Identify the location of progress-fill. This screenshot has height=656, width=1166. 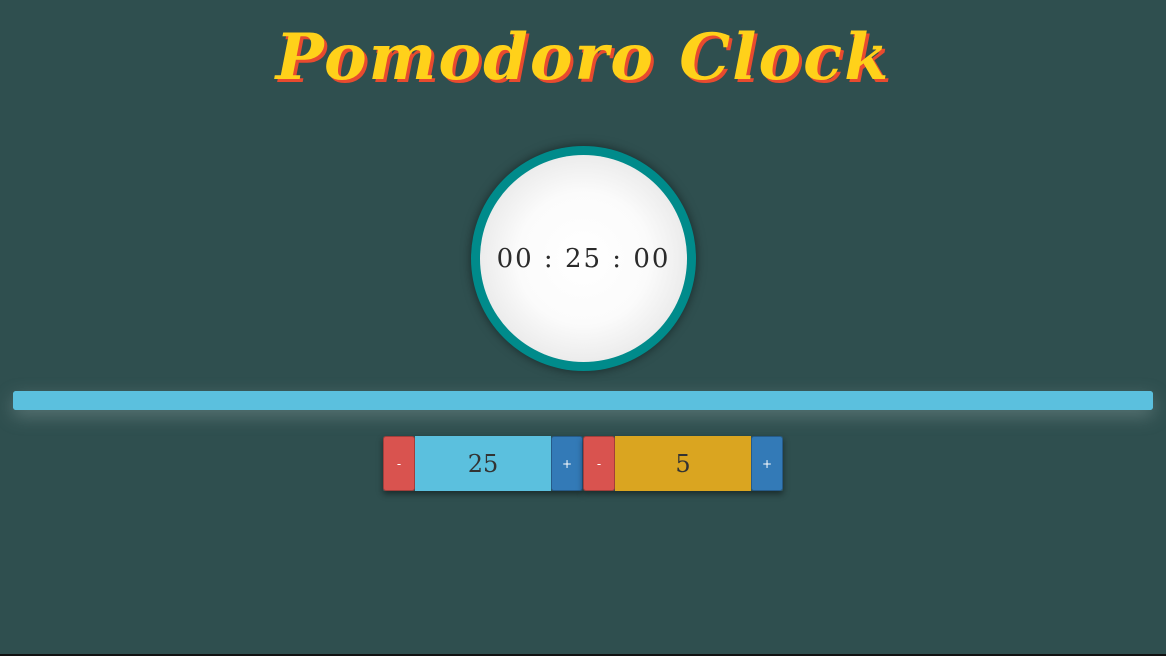
(583, 400).